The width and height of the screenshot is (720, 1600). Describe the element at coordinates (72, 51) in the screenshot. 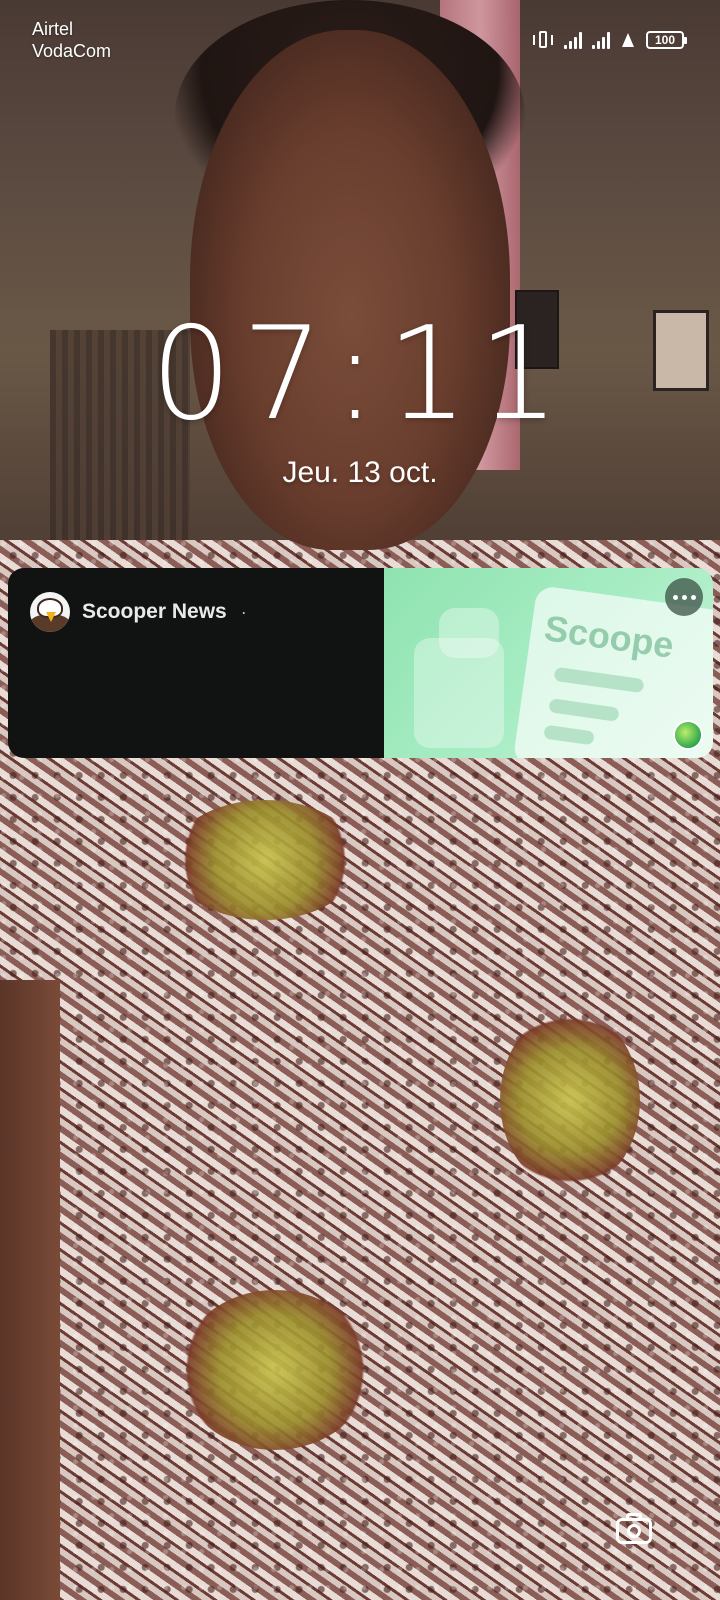

I see `carrier-name-2: VodaCom` at that location.